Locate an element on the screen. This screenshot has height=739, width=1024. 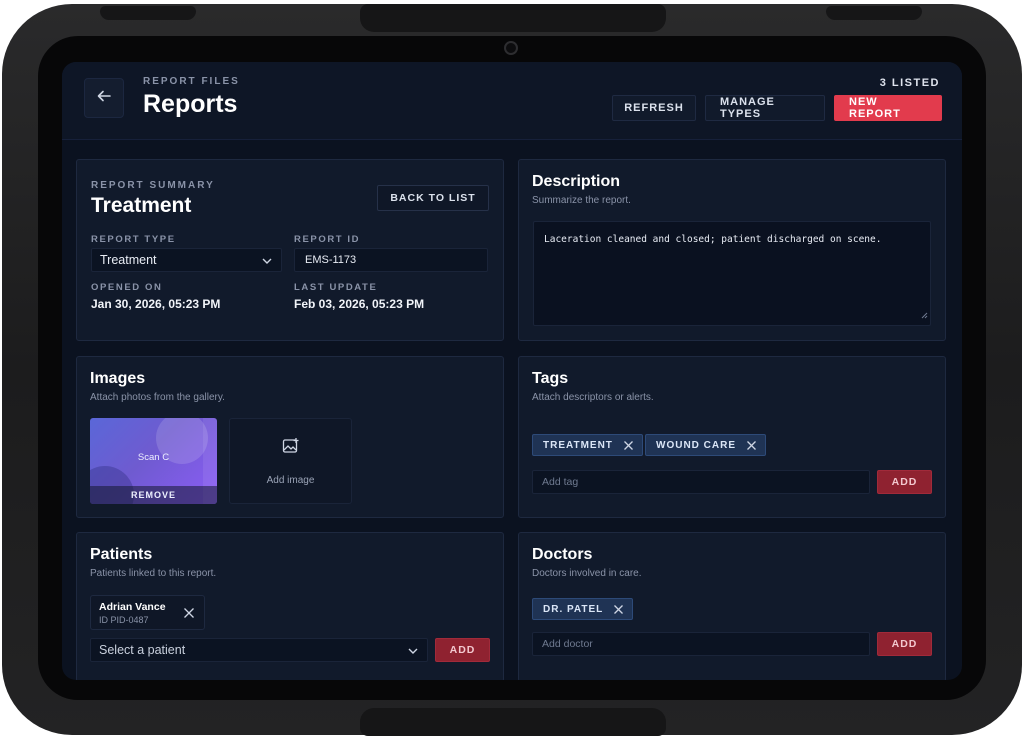
report-type-label: REPORT TYPE is located at coordinates (133, 239).